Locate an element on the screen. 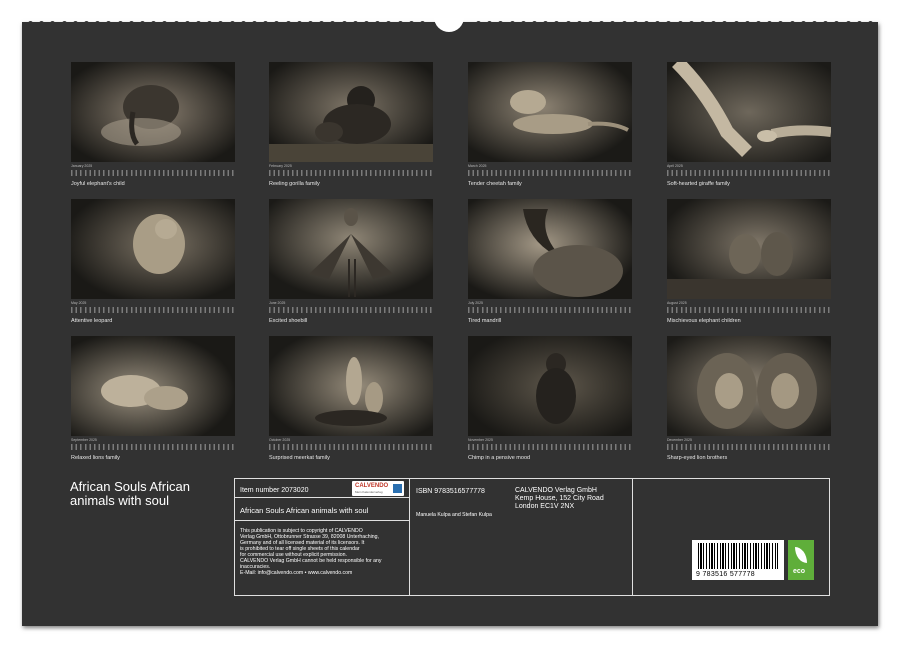 This screenshot has width=899, height=648. month-caption: Mischievous elephant children is located at coordinates (749, 321).